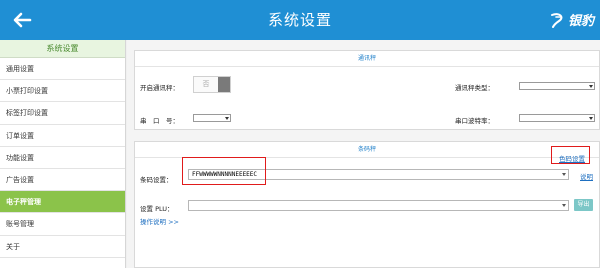 Image resolution: width=600 pixels, height=268 pixels. What do you see at coordinates (580, 21) in the screenshot?
I see `brand-name: 银豹` at bounding box center [580, 21].